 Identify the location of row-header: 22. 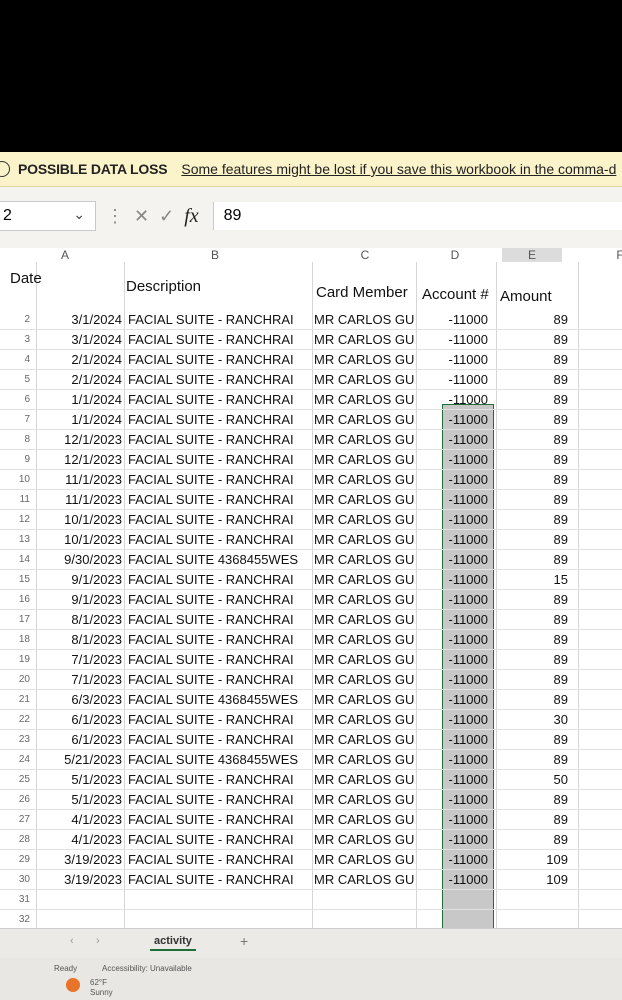
(17, 719).